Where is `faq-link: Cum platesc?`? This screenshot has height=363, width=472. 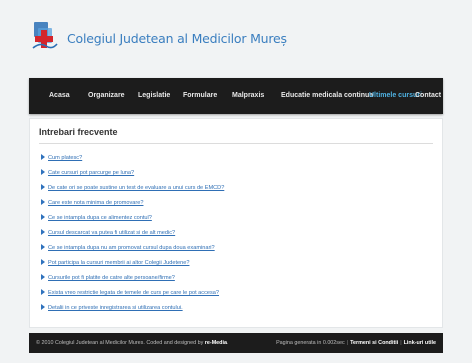 faq-link: Cum platesc? is located at coordinates (61, 158).